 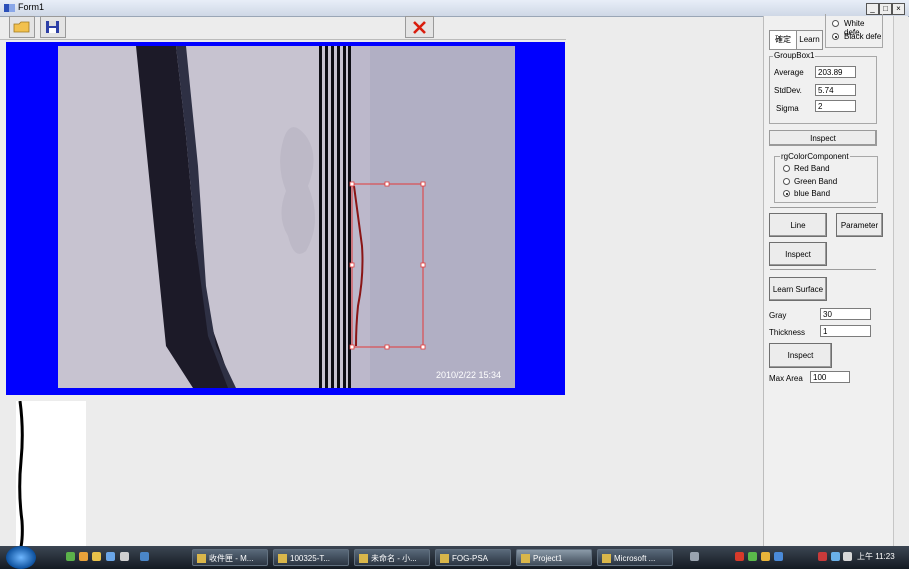 What do you see at coordinates (900, 281) in the screenshot?
I see `vertical-scrollbar` at bounding box center [900, 281].